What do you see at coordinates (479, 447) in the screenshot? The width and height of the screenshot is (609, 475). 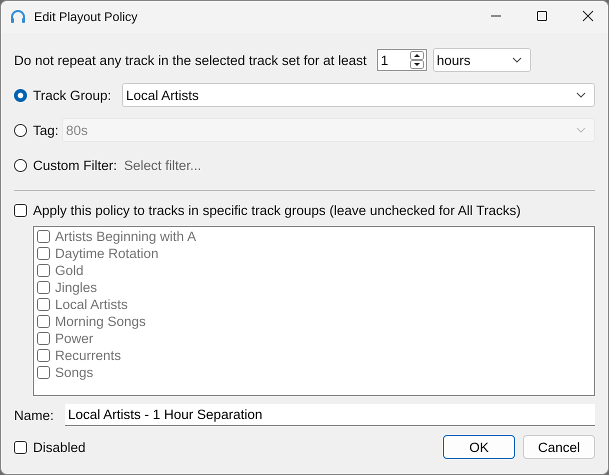 I see `dialog-button: OK` at bounding box center [479, 447].